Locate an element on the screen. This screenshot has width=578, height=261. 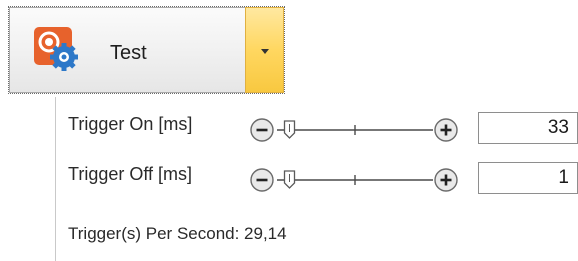
trigger-off-input: 1 is located at coordinates (528, 178).